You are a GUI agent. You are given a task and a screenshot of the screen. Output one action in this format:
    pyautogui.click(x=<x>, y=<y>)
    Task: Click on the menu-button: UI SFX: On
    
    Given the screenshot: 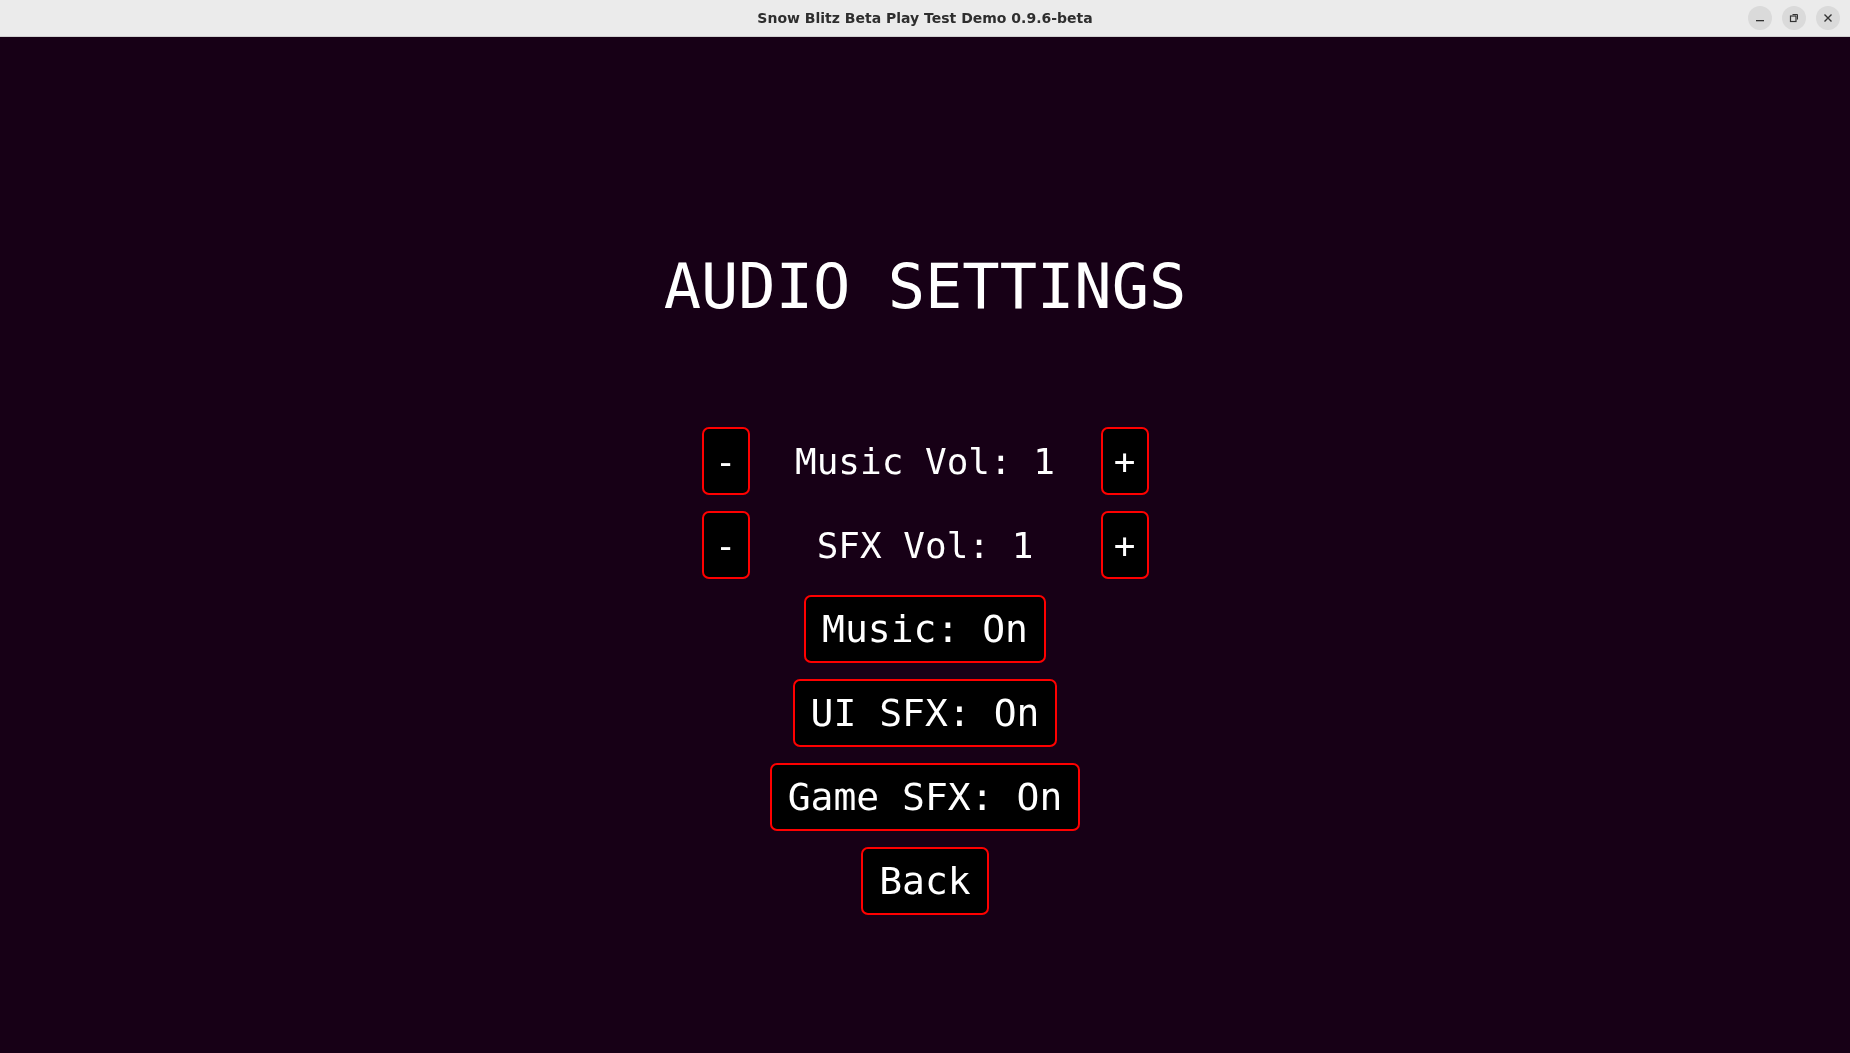 What is the action you would take?
    pyautogui.click(x=925, y=713)
    